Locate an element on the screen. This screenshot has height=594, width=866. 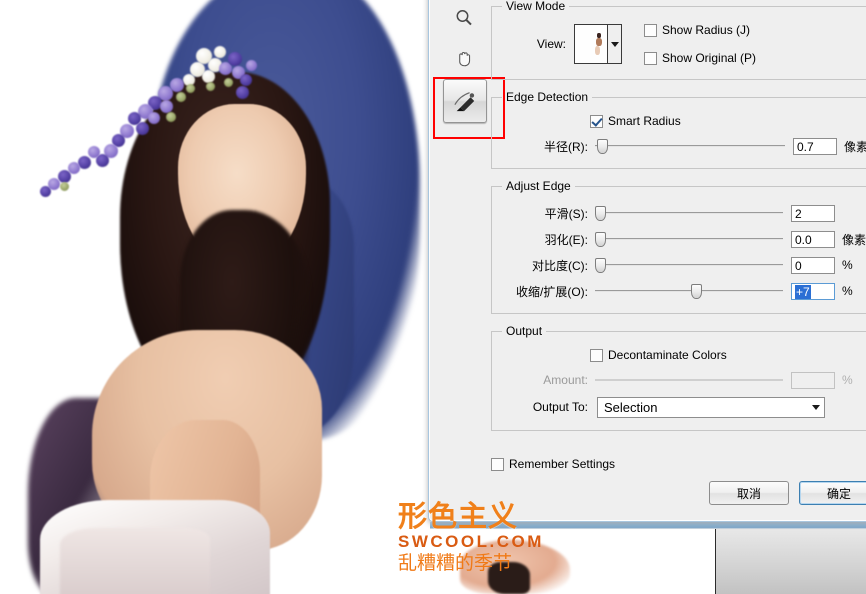
hand-tool is located at coordinates (464, 58).